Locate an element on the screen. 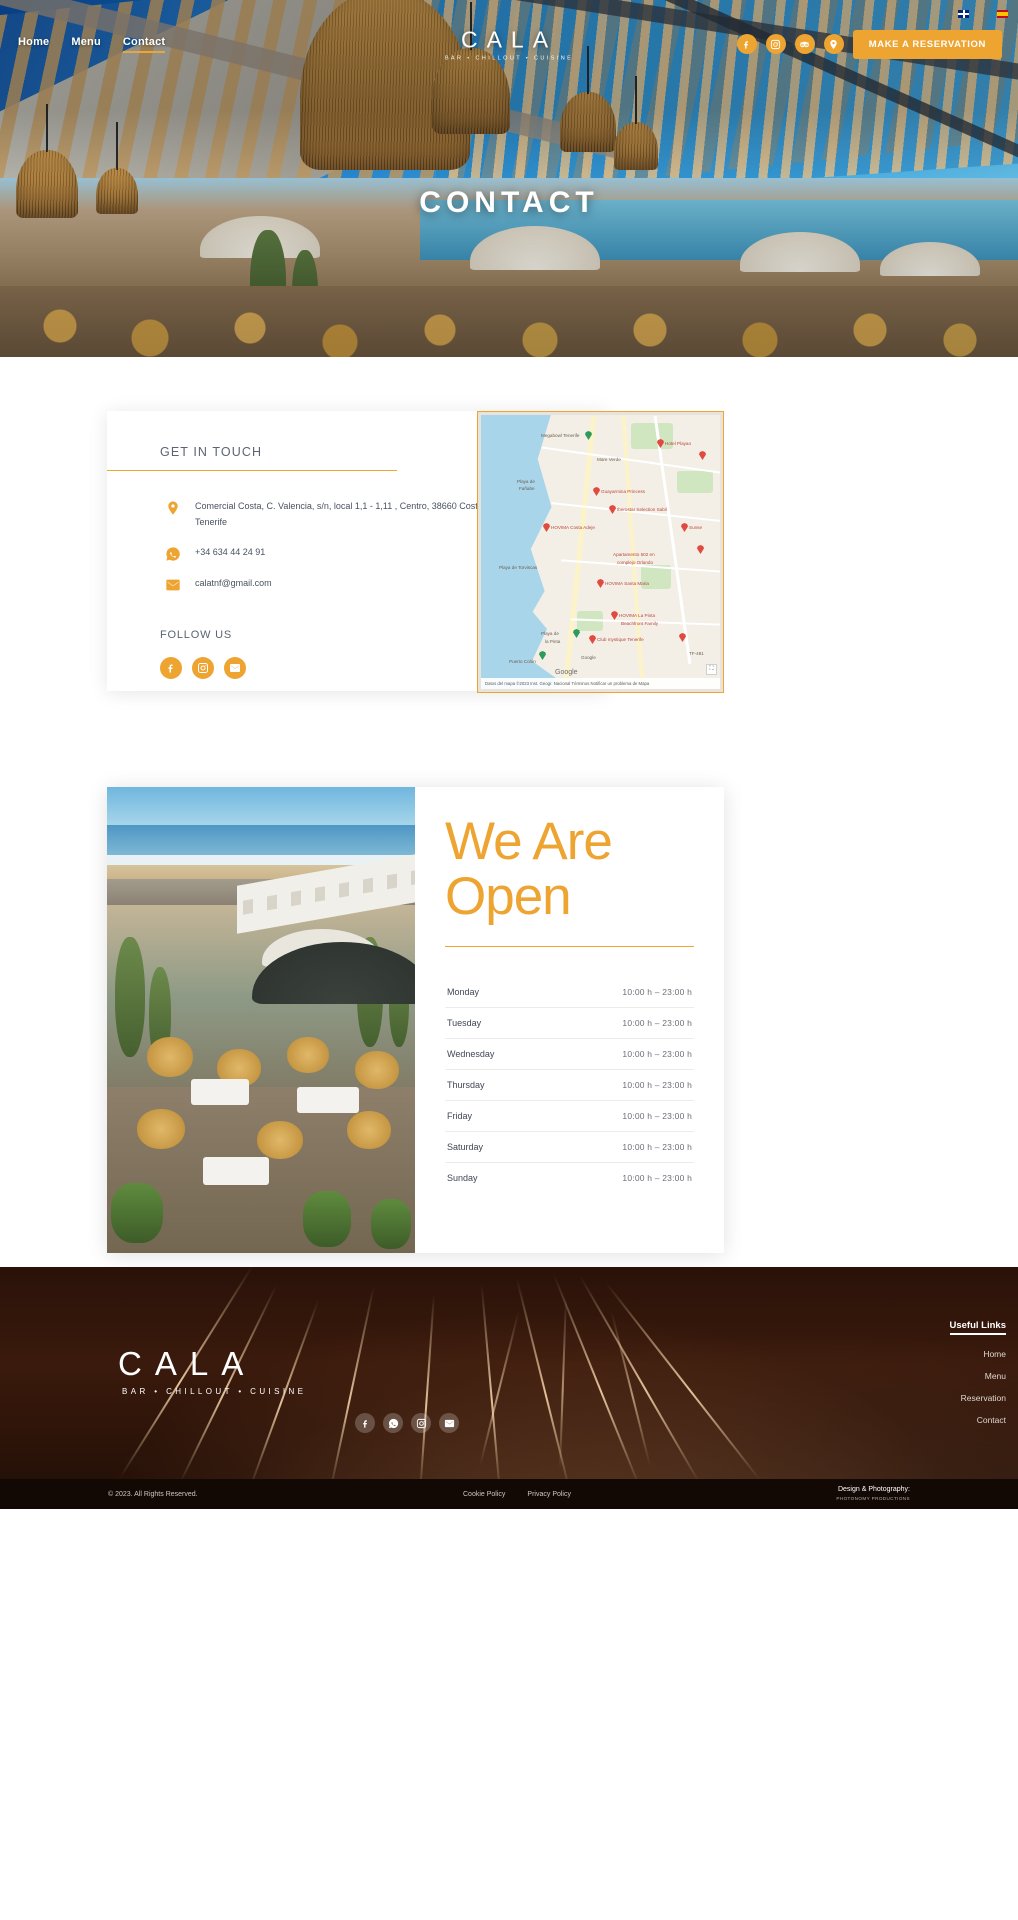  we-are-open-line1: We Are is located at coordinates (529, 841).